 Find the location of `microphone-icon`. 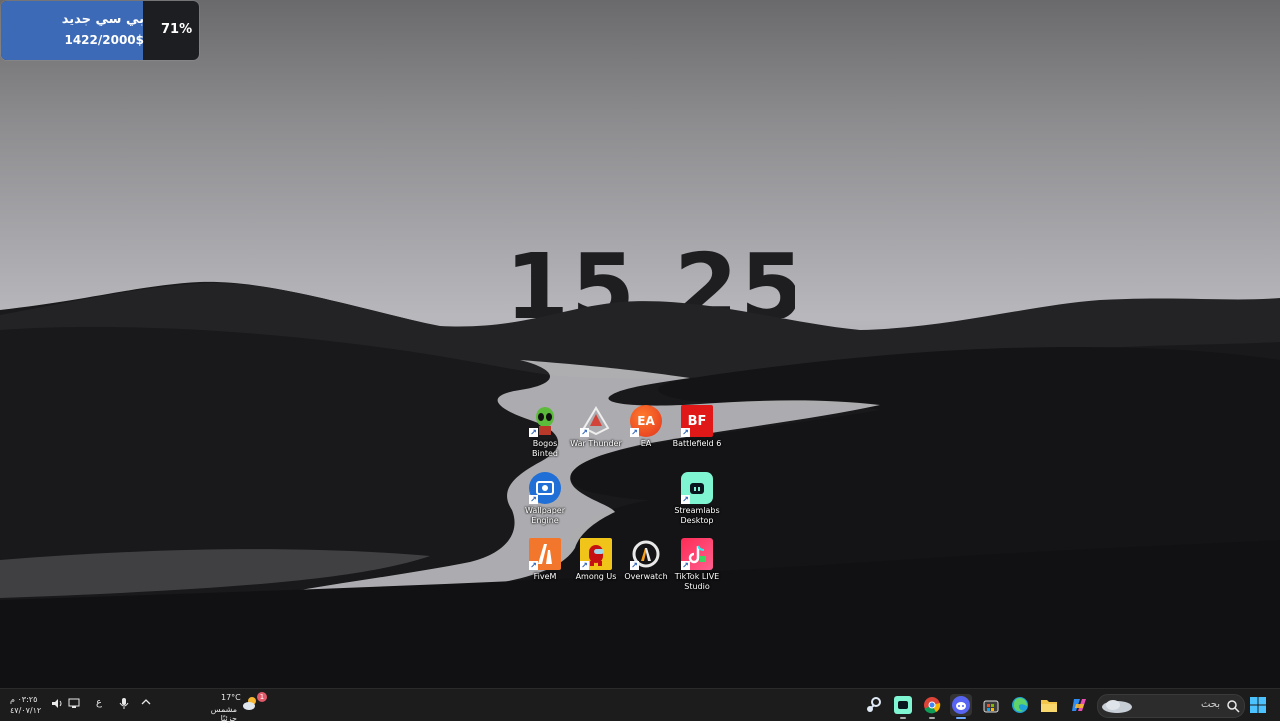

microphone-icon is located at coordinates (124, 705).